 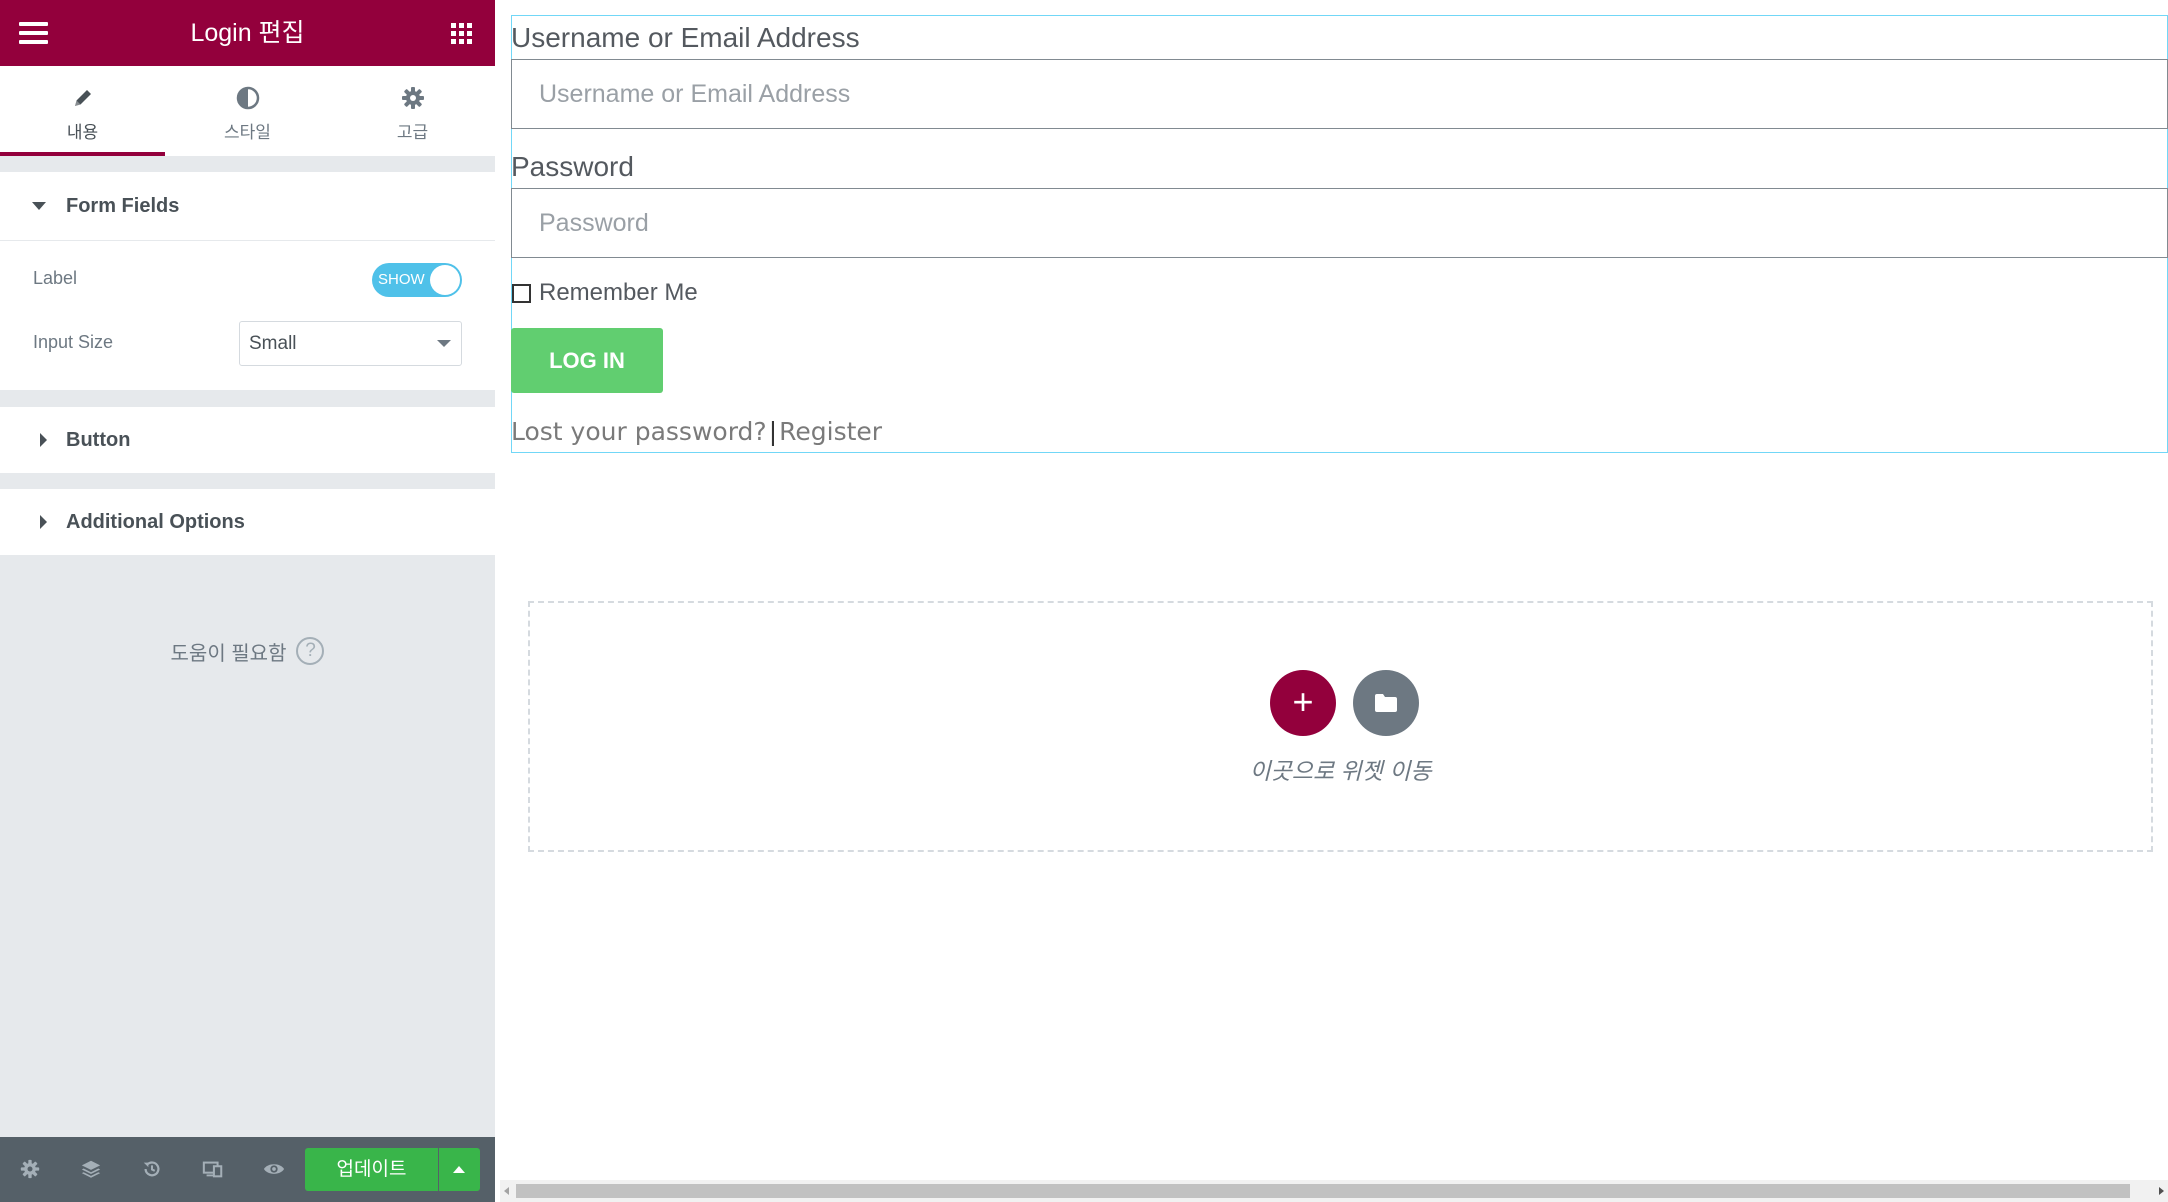 What do you see at coordinates (228, 653) in the screenshot?
I see `help-text: 도움이 필요함` at bounding box center [228, 653].